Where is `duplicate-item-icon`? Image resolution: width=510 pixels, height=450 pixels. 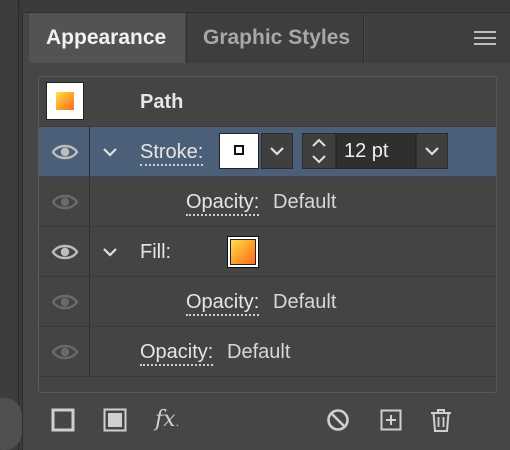 duplicate-item-icon is located at coordinates (391, 420).